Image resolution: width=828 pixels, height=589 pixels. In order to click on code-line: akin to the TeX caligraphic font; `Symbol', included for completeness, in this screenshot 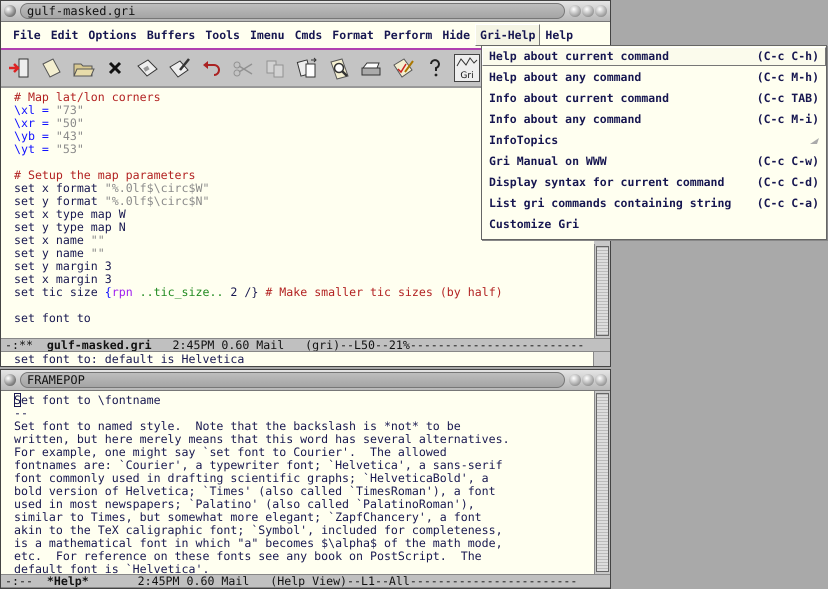, I will do `click(258, 530)`.